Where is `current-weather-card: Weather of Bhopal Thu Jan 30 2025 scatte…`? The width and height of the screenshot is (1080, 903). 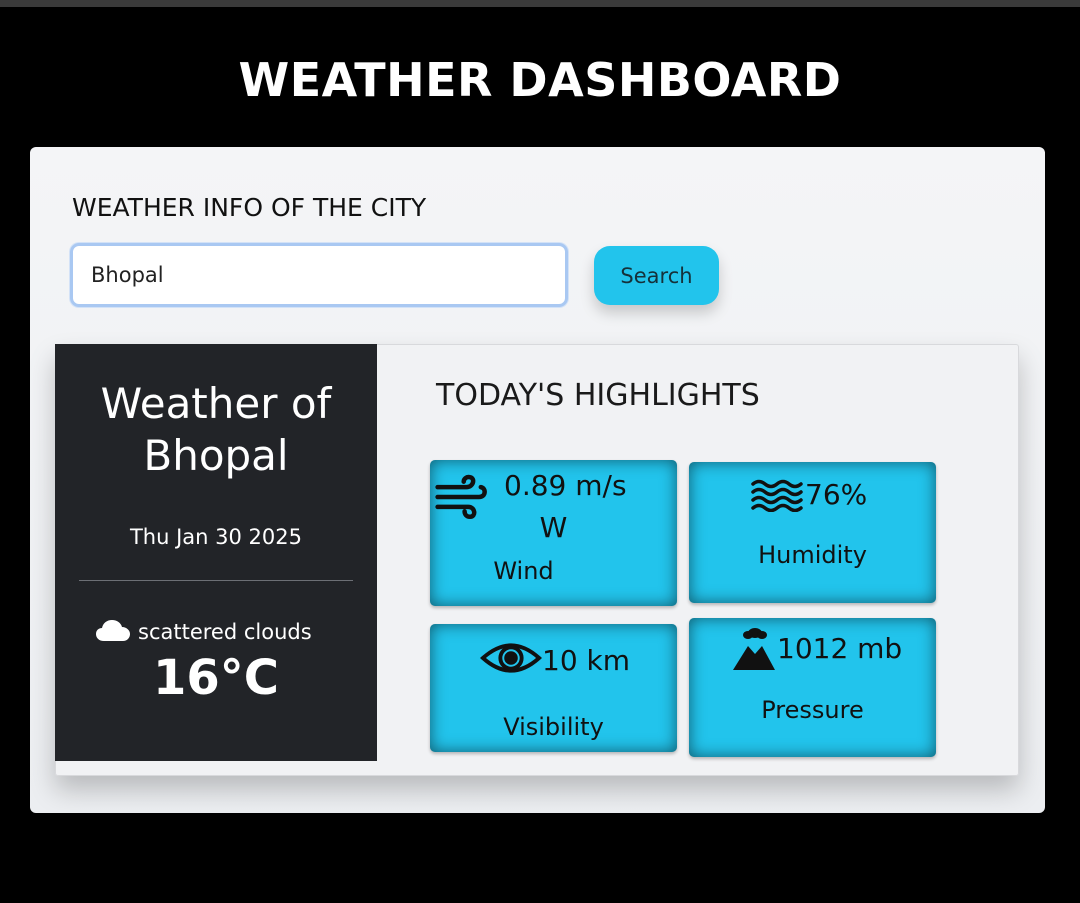
current-weather-card: Weather of Bhopal Thu Jan 30 2025 scatte… is located at coordinates (216, 552).